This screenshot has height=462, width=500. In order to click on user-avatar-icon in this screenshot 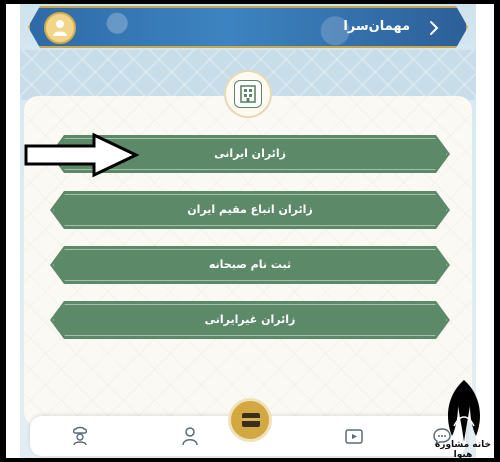, I will do `click(60, 28)`.